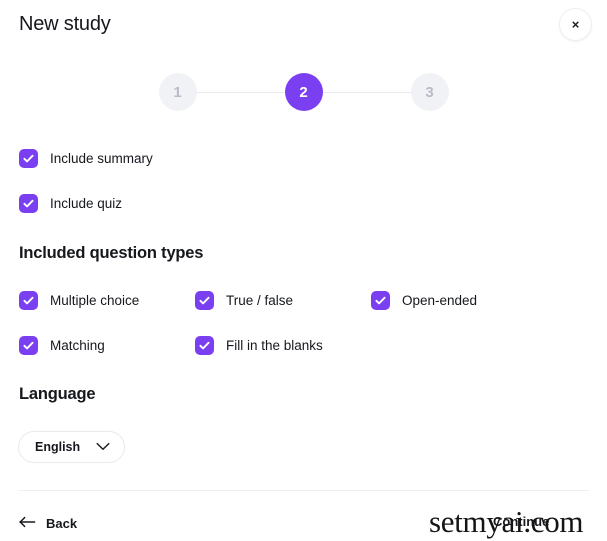 The image size is (607, 541). I want to click on question-type-true-false: True / false, so click(283, 300).